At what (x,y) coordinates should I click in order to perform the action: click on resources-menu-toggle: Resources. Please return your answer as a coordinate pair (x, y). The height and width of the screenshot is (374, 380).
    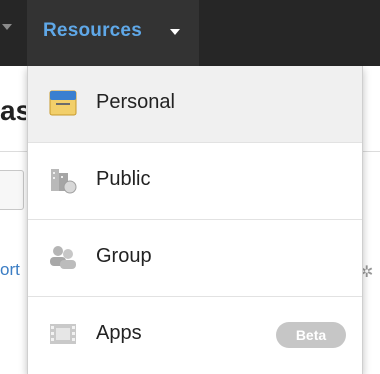
    Looking at the image, I should click on (113, 33).